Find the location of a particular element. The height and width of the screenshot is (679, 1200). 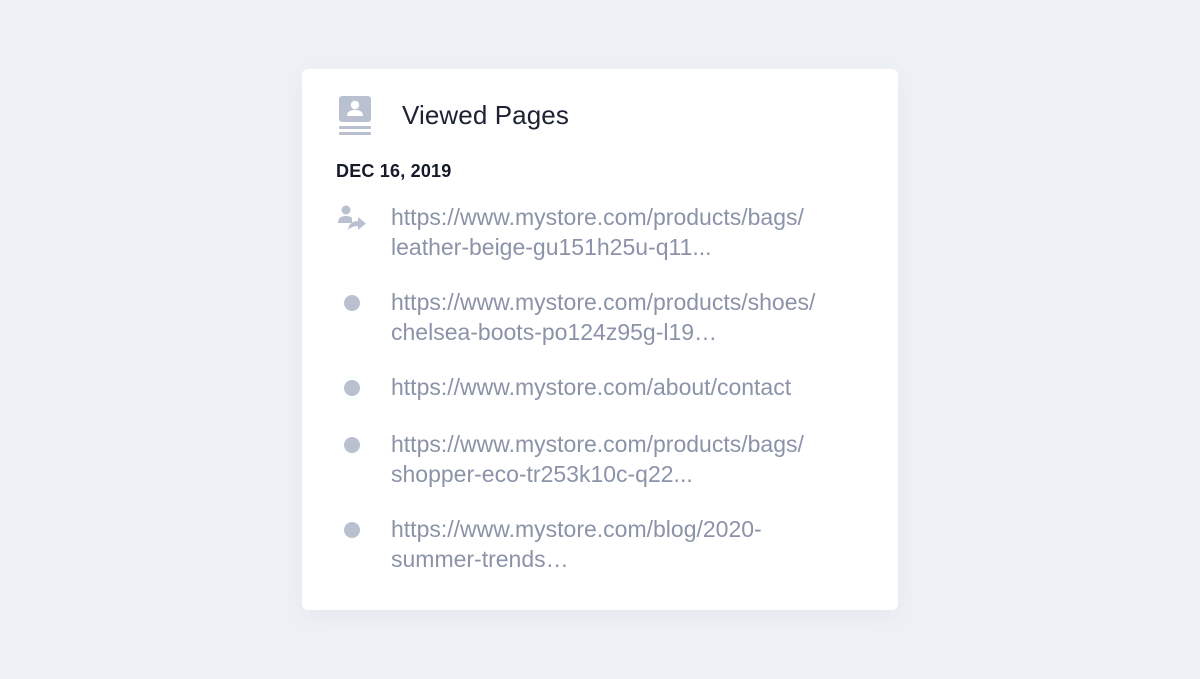

entry-arrow-icon is located at coordinates (352, 218).